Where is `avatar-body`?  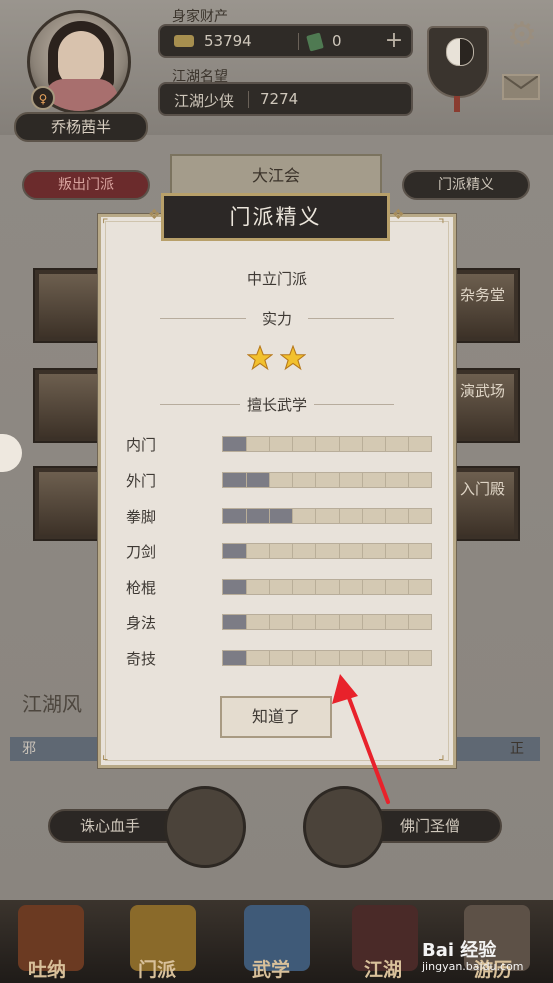
avatar-body is located at coordinates (81, 95).